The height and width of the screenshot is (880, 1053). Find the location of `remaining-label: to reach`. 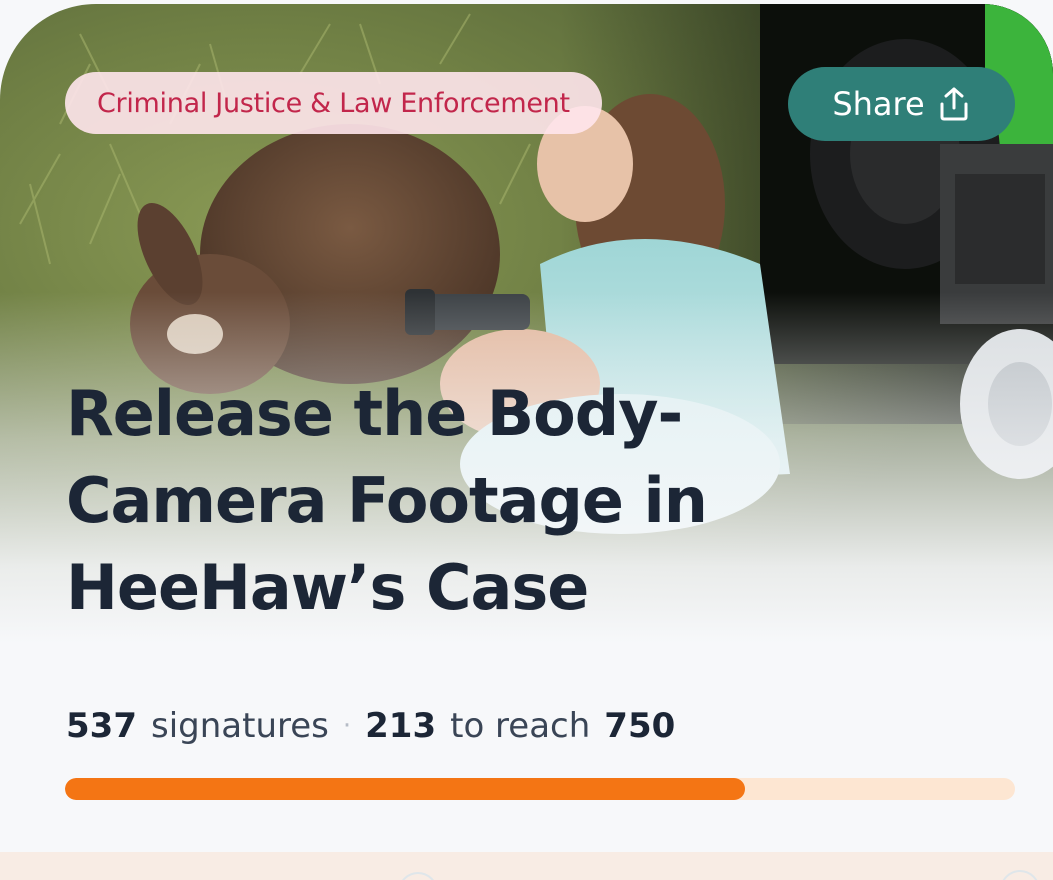

remaining-label: to reach is located at coordinates (520, 726).